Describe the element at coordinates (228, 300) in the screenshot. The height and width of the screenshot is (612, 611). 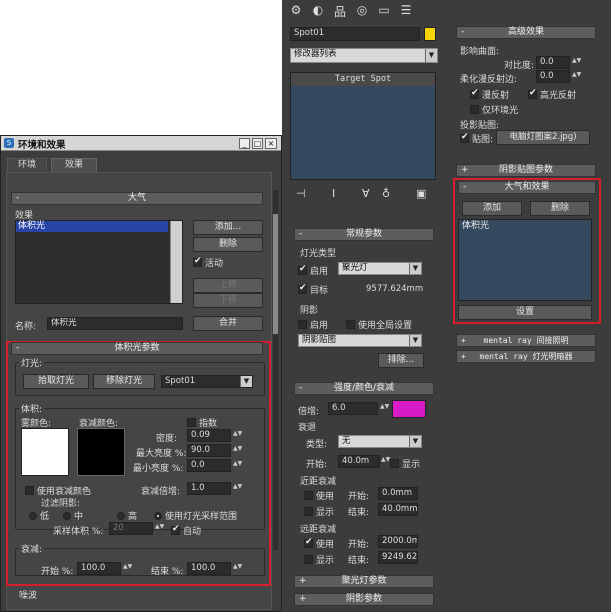
I see `move-down-button: 下移` at that location.